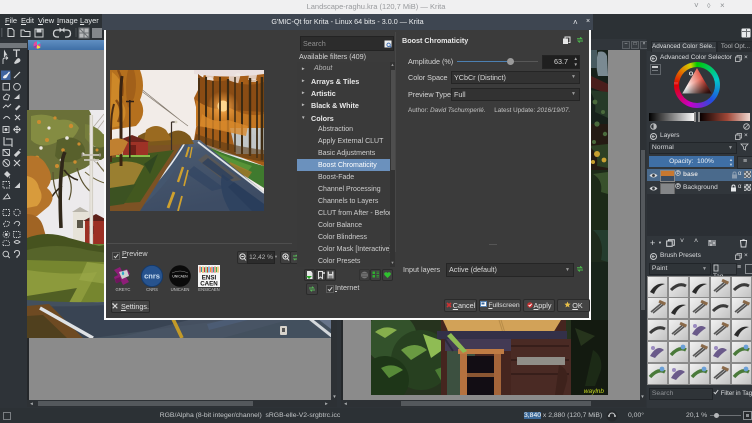 This screenshot has width=752, height=423. Describe the element at coordinates (180, 277) in the screenshot. I see `svg-text: UNICAEN` at that location.